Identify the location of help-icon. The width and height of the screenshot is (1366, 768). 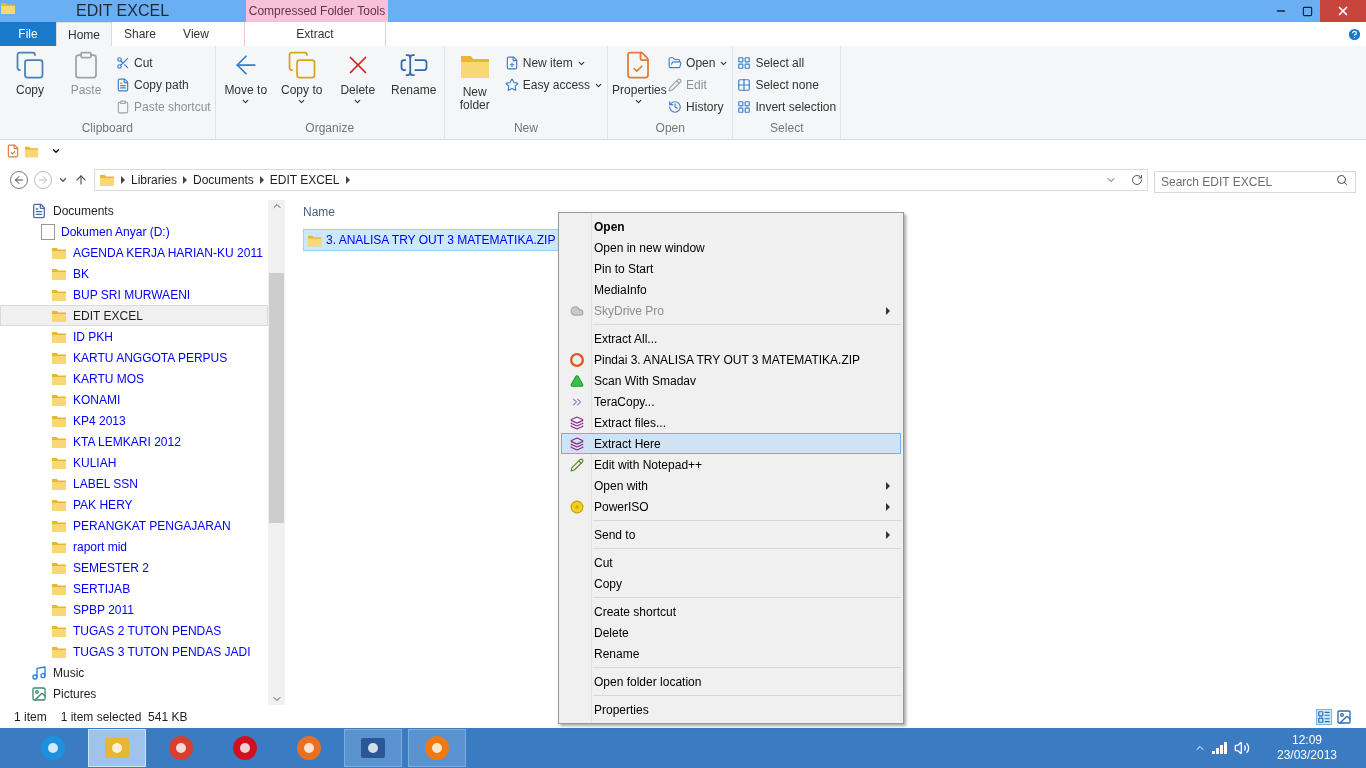
(1354, 34).